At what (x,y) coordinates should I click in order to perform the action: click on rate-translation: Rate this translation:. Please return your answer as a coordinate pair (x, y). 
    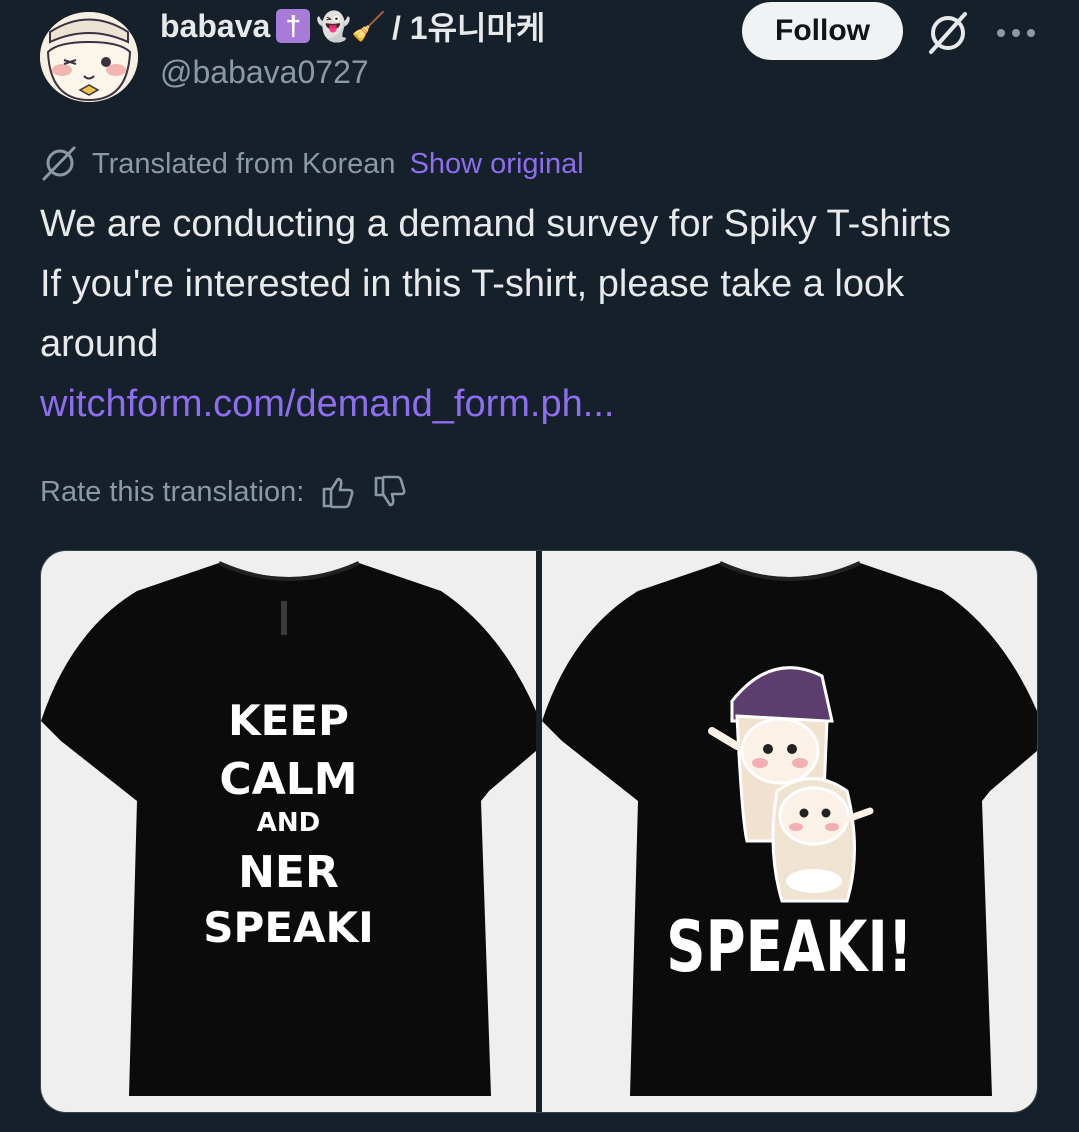
    Looking at the image, I should click on (224, 492).